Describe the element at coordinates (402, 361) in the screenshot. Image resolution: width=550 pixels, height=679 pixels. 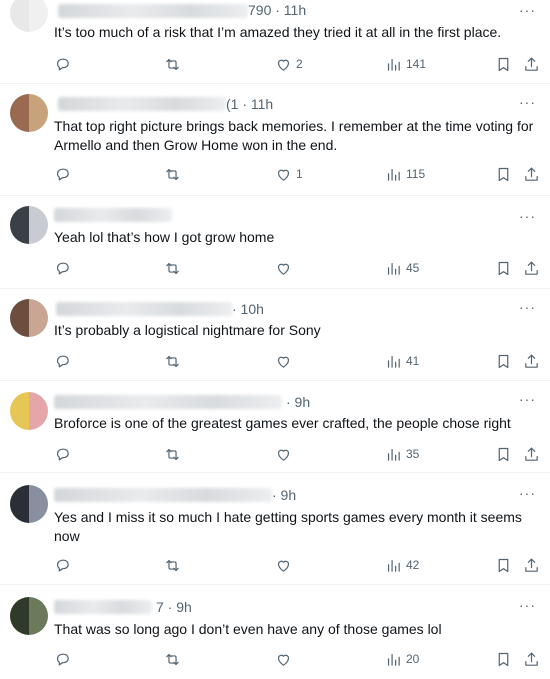
I see `views-button: 41` at that location.